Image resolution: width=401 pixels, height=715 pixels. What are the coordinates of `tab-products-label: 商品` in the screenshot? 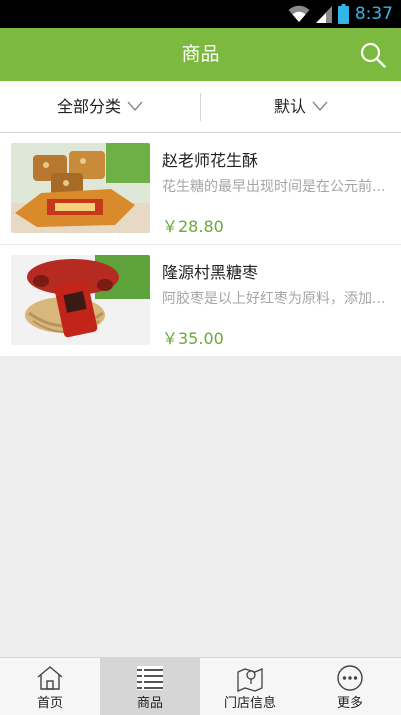 It's located at (149, 703).